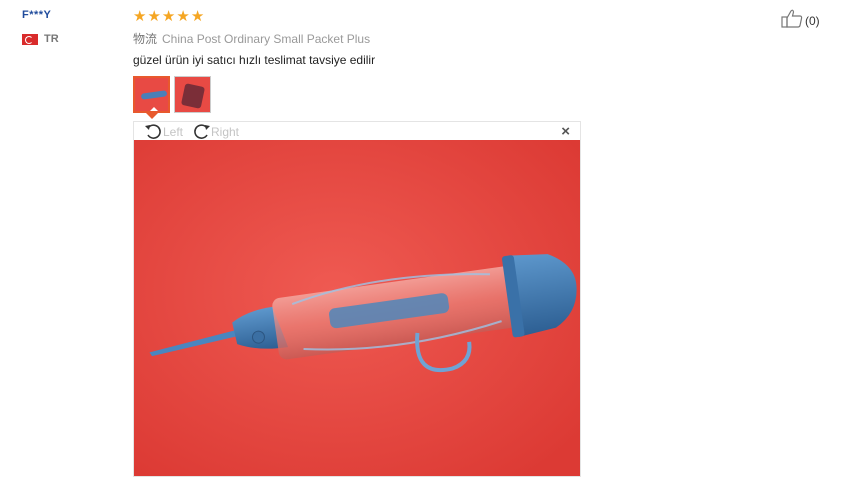 The width and height of the screenshot is (841, 487). I want to click on helpful-count: (0), so click(812, 21).